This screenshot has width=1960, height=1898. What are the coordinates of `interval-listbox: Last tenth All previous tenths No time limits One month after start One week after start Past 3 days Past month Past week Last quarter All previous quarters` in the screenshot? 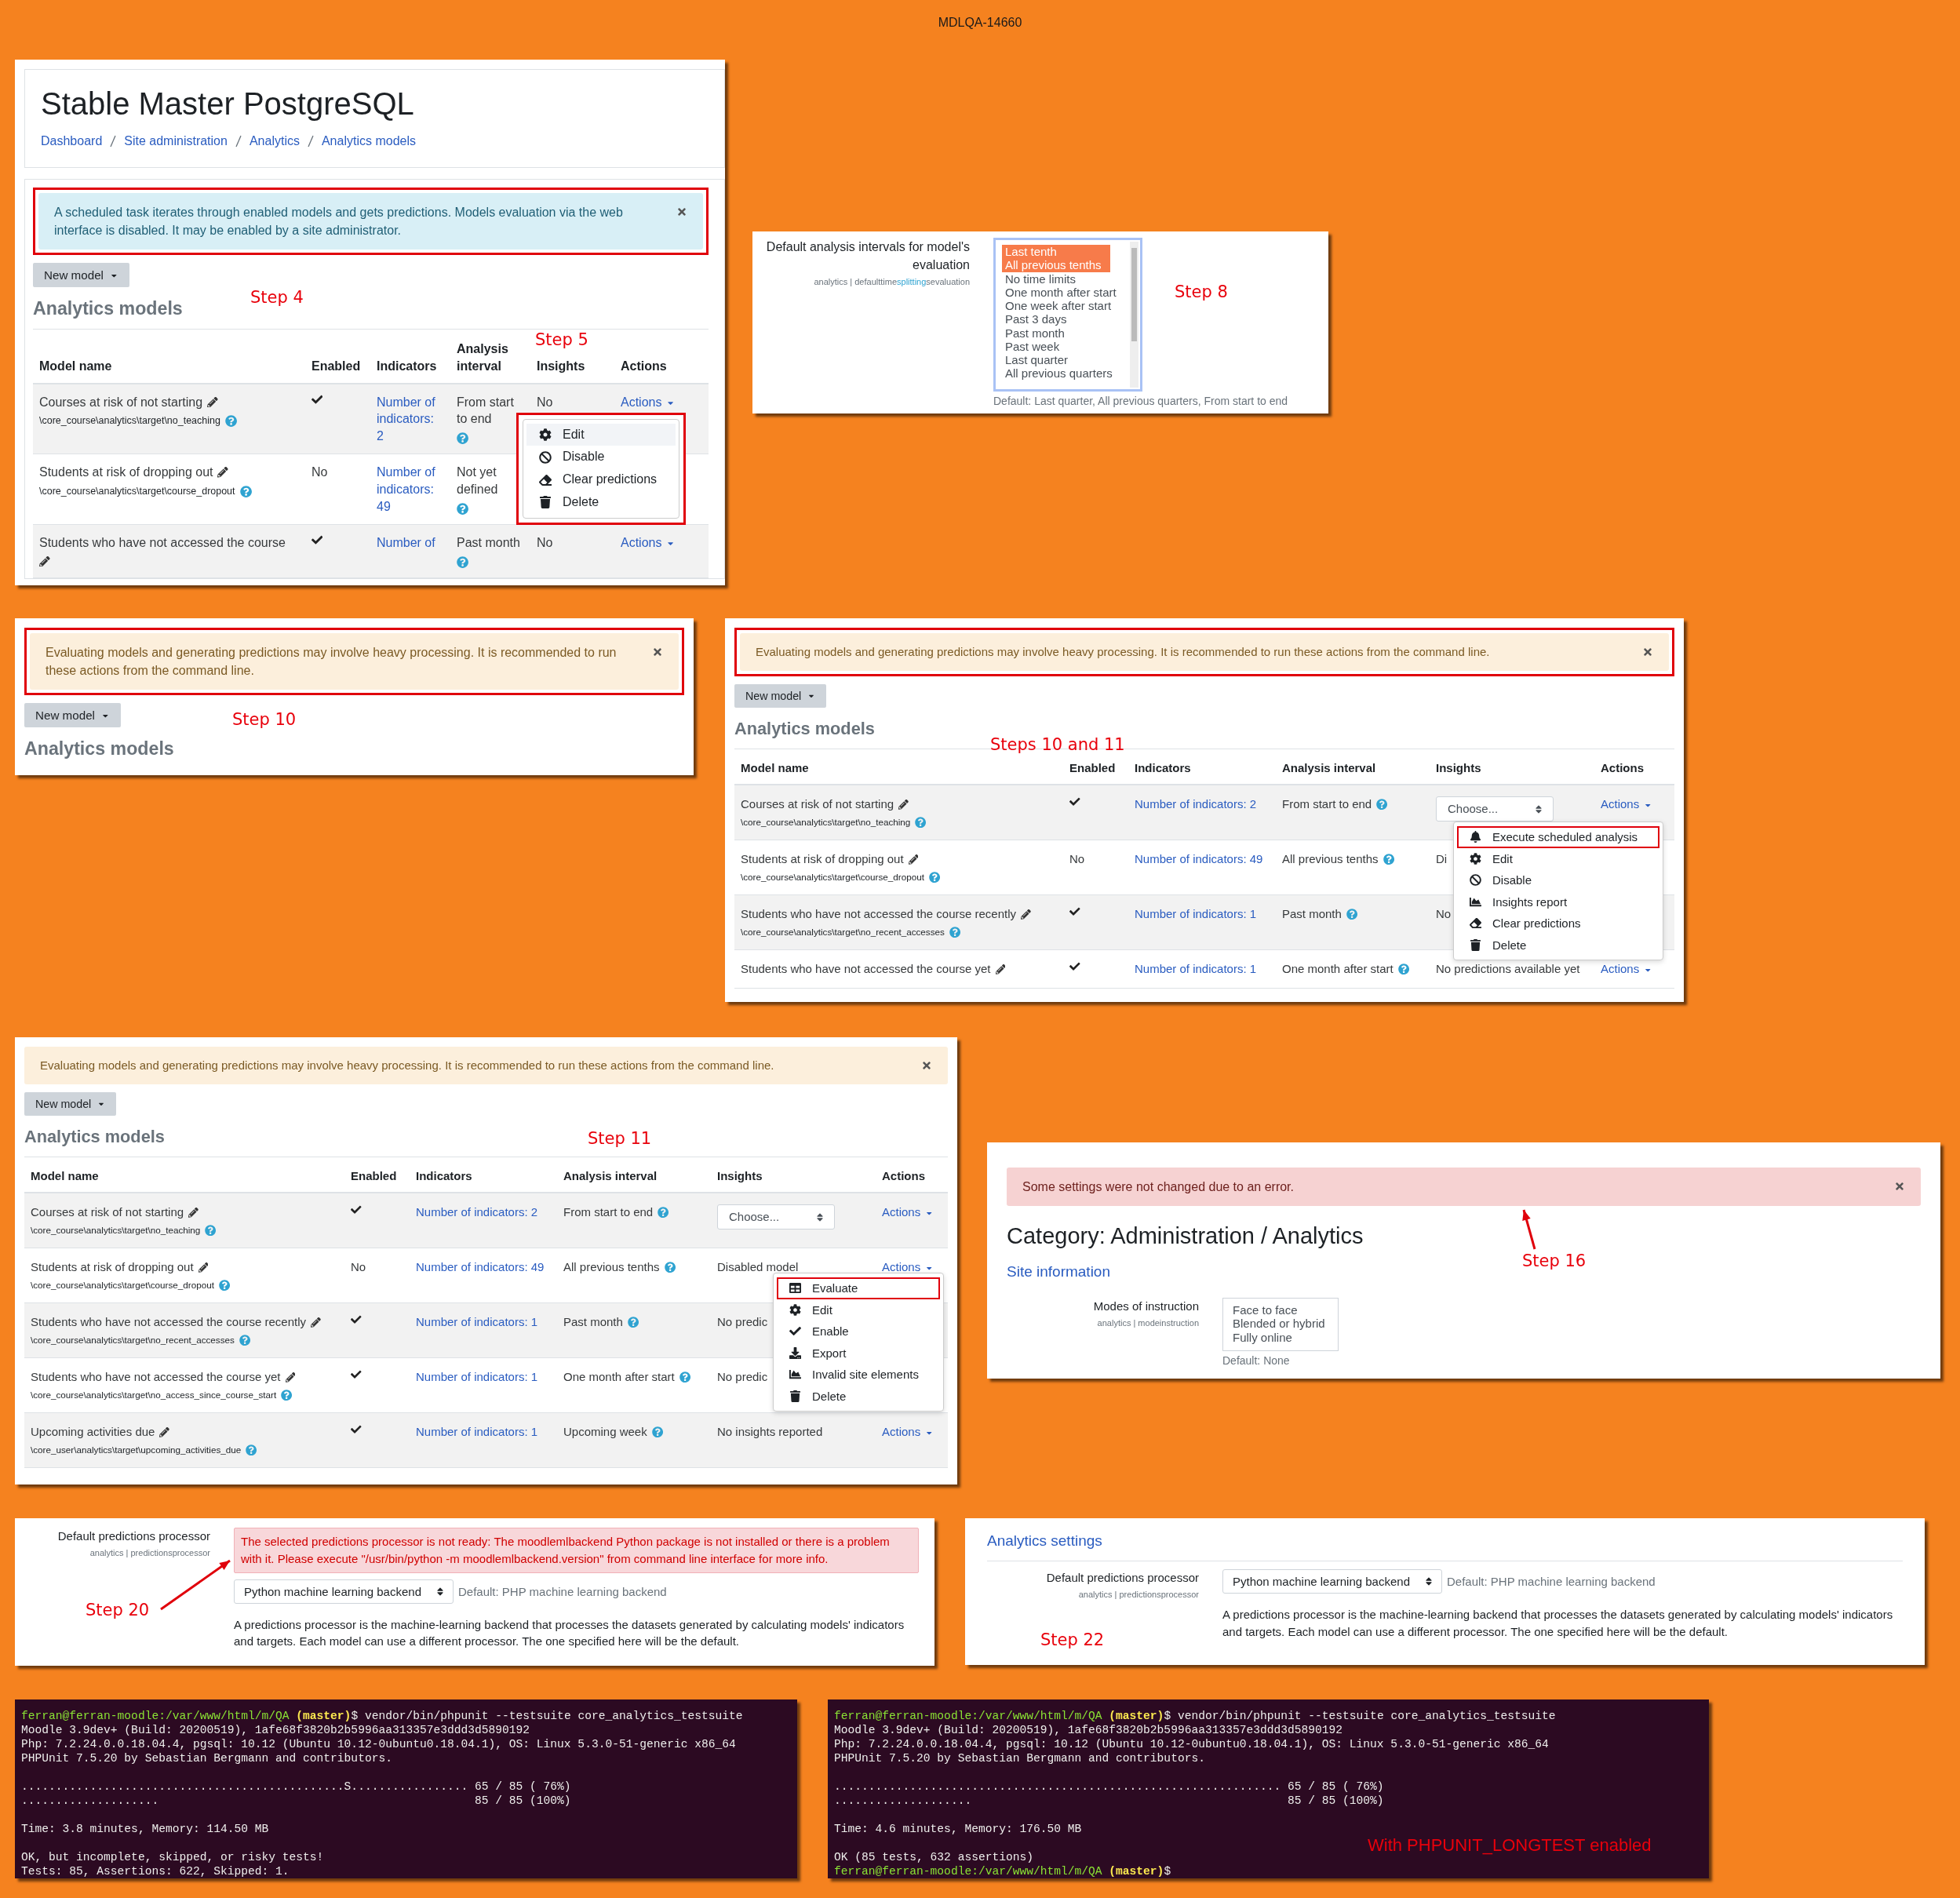 It's located at (1067, 315).